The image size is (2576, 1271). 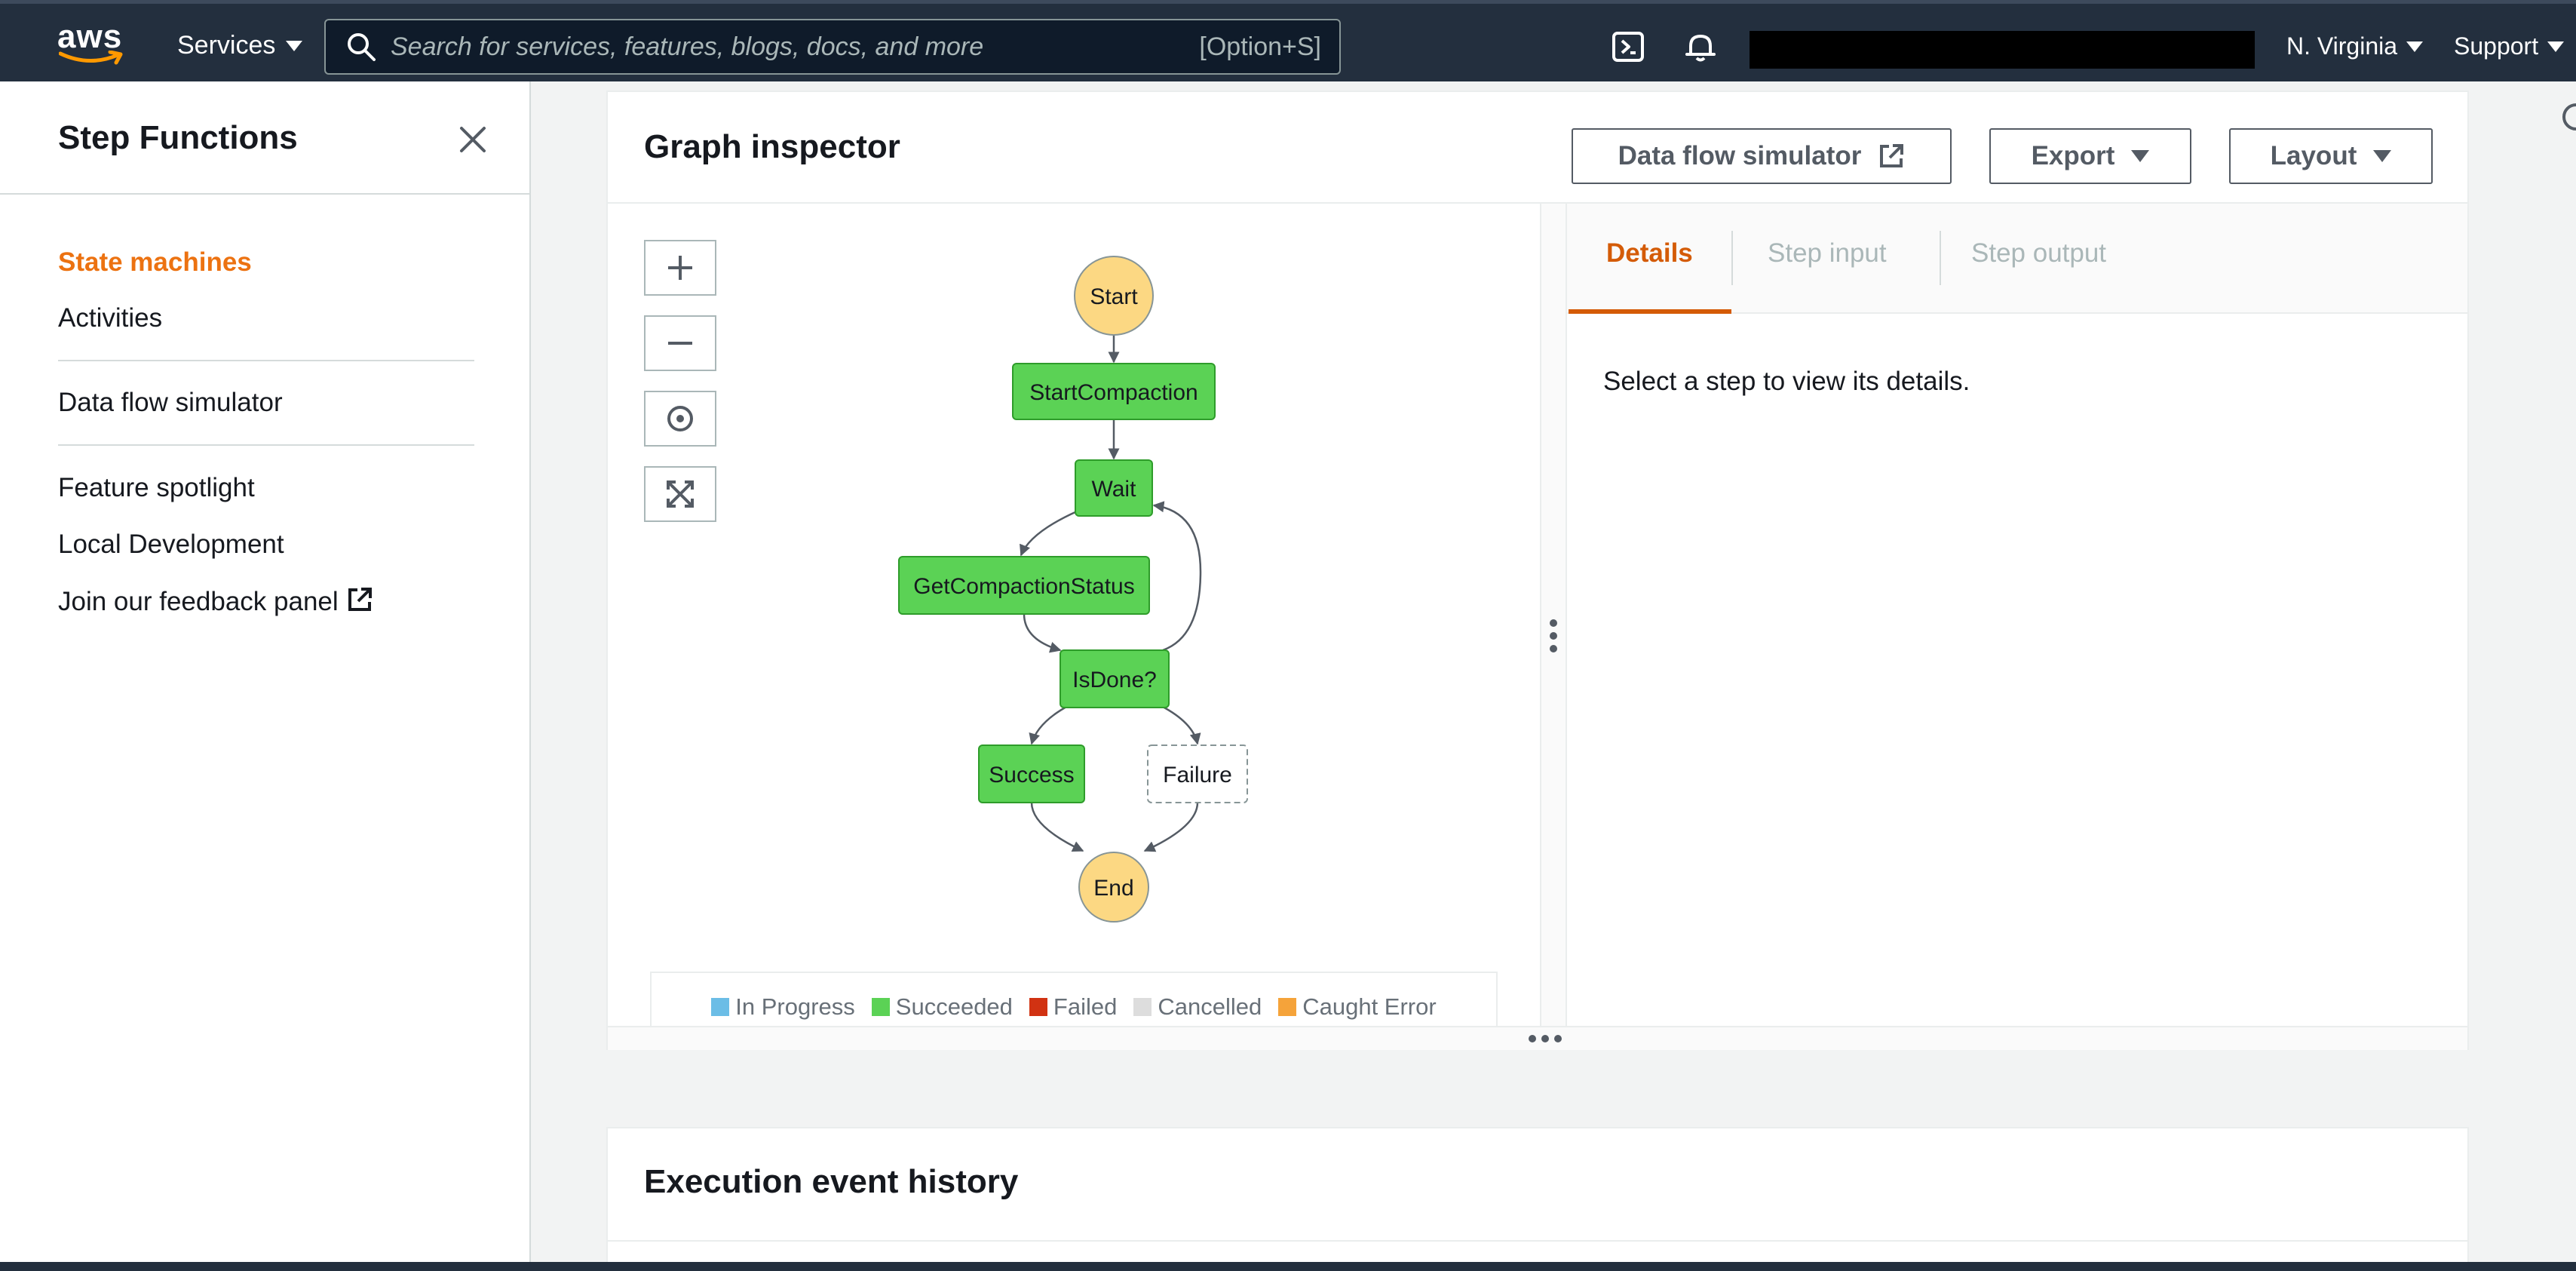 I want to click on data-flow-simulator-button: Data flow simulator, so click(x=1762, y=156).